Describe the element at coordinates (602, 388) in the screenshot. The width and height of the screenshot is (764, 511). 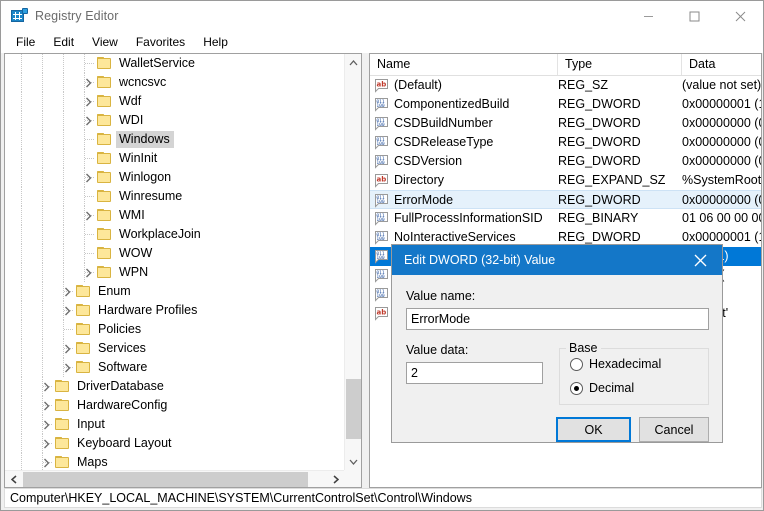
I see `radio-decimal: Decimal` at that location.